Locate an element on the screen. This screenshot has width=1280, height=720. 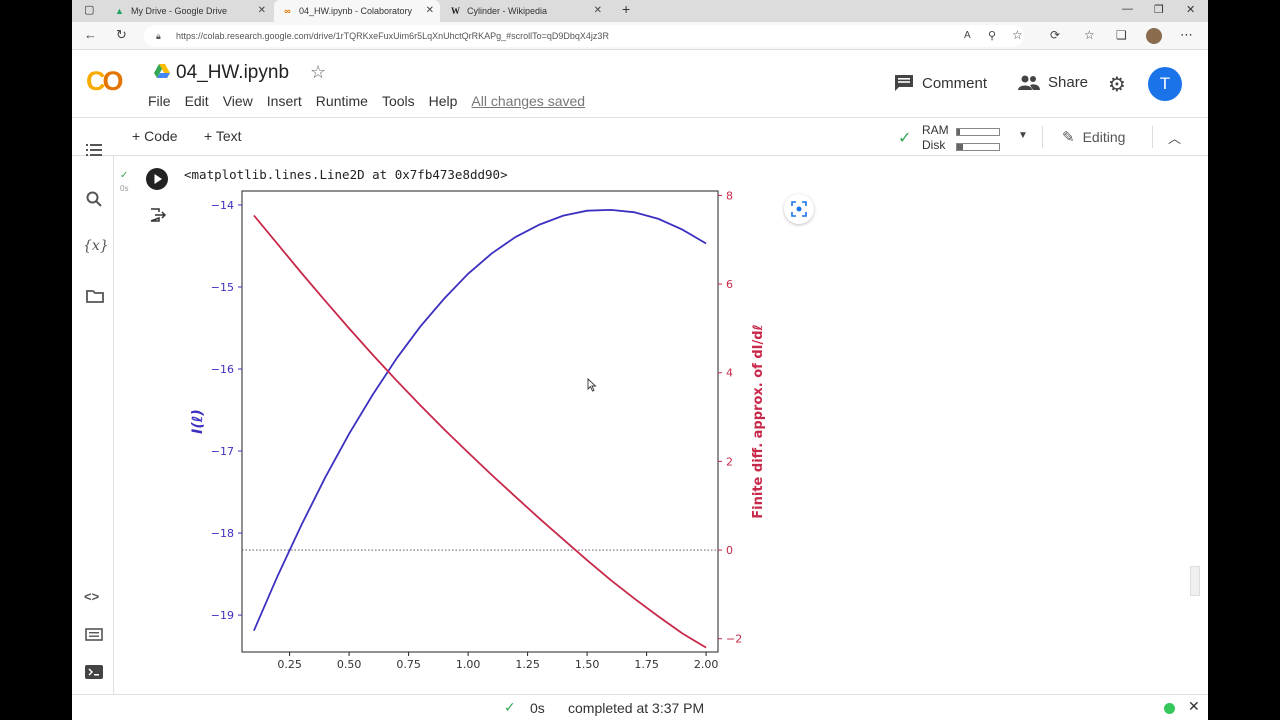
menu-help: Help is located at coordinates (443, 101).